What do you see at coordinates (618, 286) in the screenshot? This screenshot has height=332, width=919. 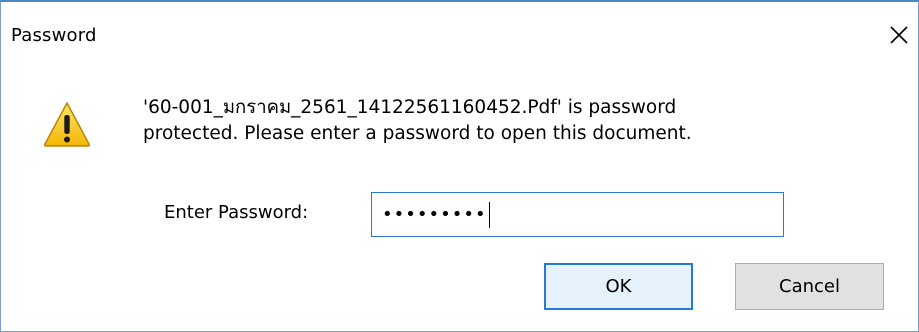 I see `ok-button: OK` at bounding box center [618, 286].